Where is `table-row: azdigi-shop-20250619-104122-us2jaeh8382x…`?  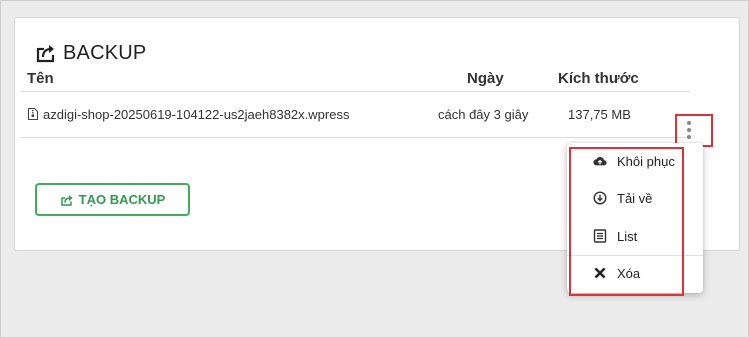 table-row: azdigi-shop-20250619-104122-us2jaeh8382x… is located at coordinates (355, 114).